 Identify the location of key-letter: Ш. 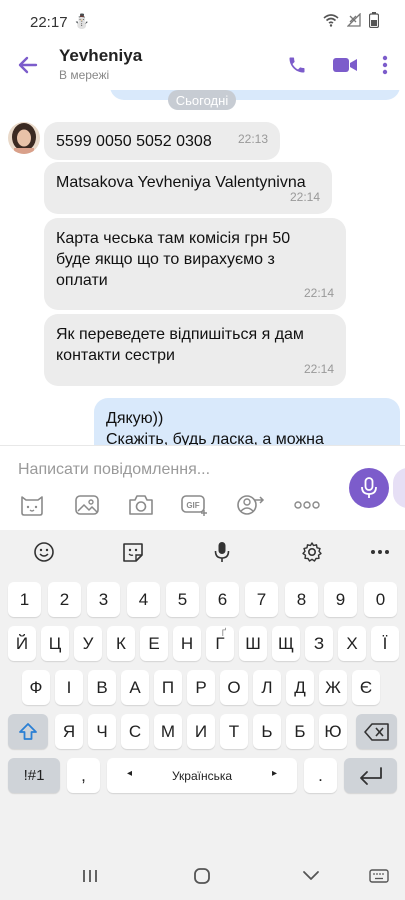
(253, 643).